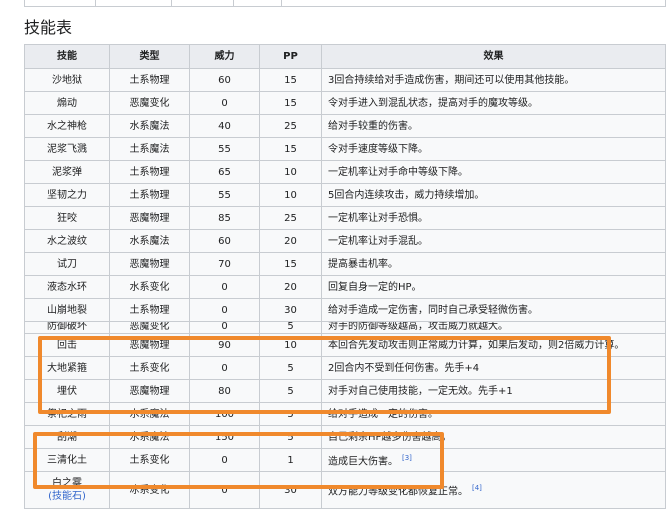 This screenshot has width=666, height=530. I want to click on name-text: 回击, so click(67, 345).